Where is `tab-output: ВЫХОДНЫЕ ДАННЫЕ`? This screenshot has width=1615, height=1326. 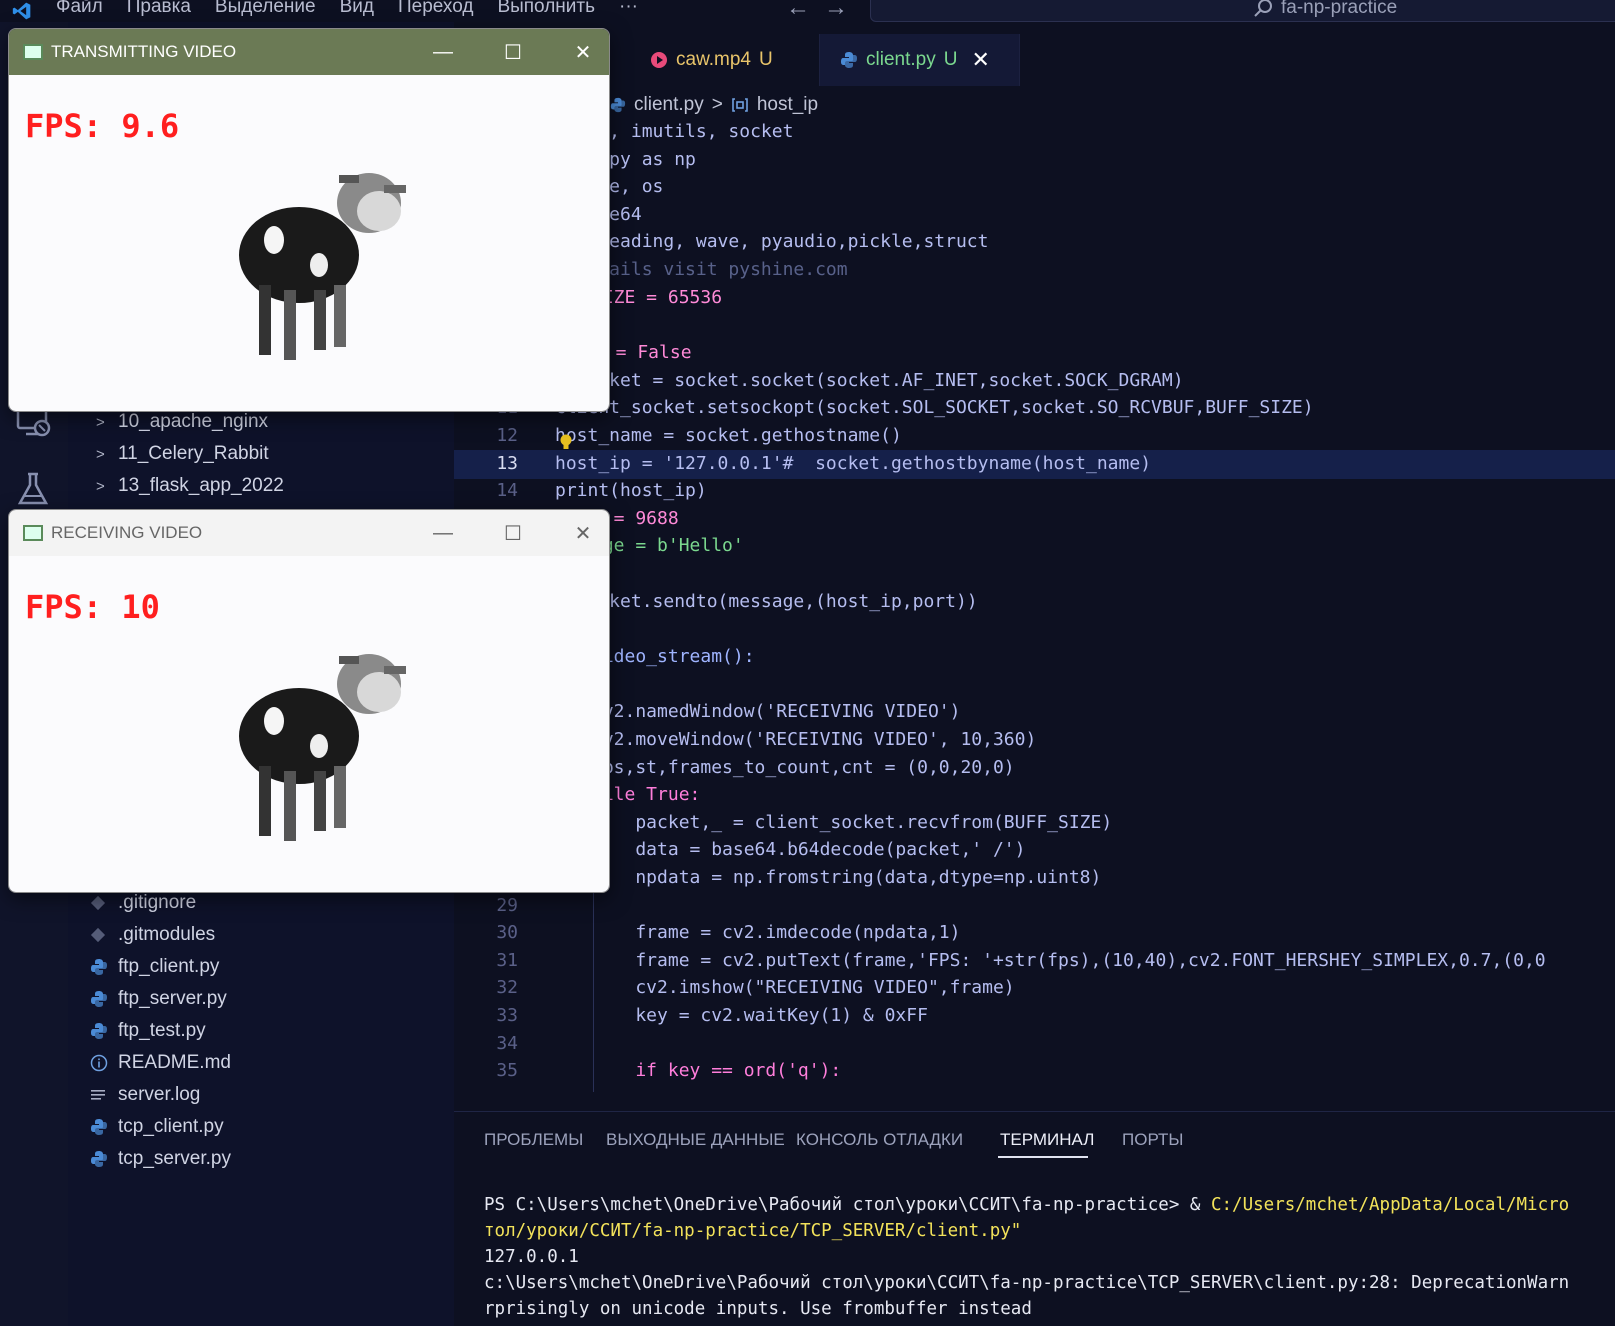
tab-output: ВЫХОДНЫЕ ДАННЫЕ is located at coordinates (695, 1140).